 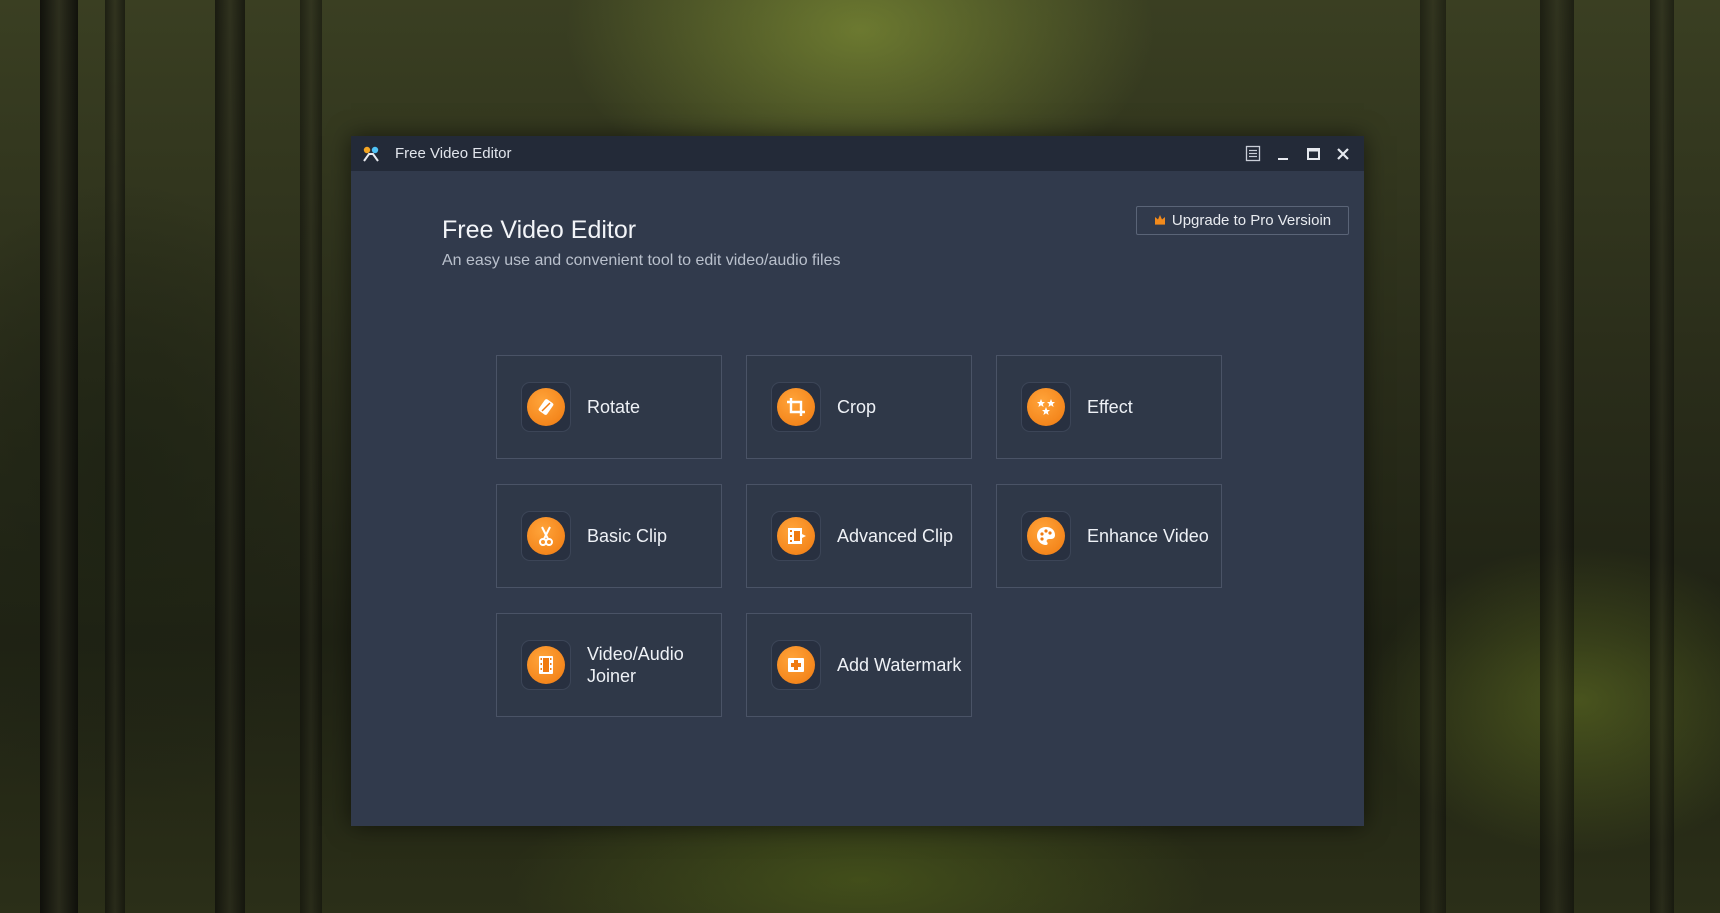 What do you see at coordinates (1283, 154) in the screenshot?
I see `minimize-icon` at bounding box center [1283, 154].